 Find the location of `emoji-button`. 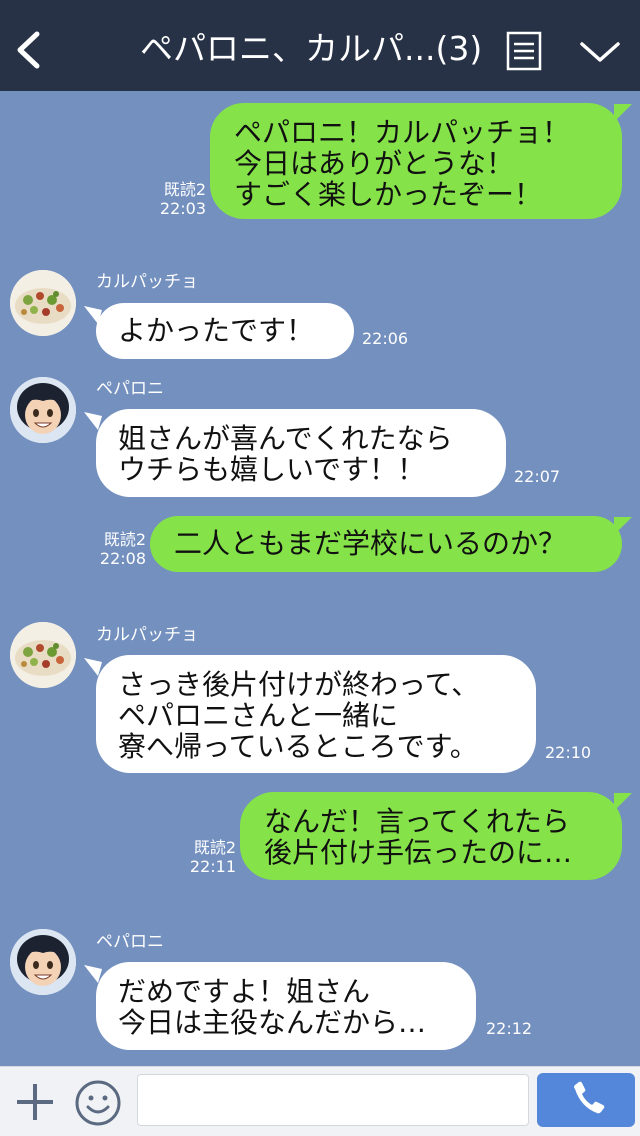

emoji-button is located at coordinates (98, 1103).